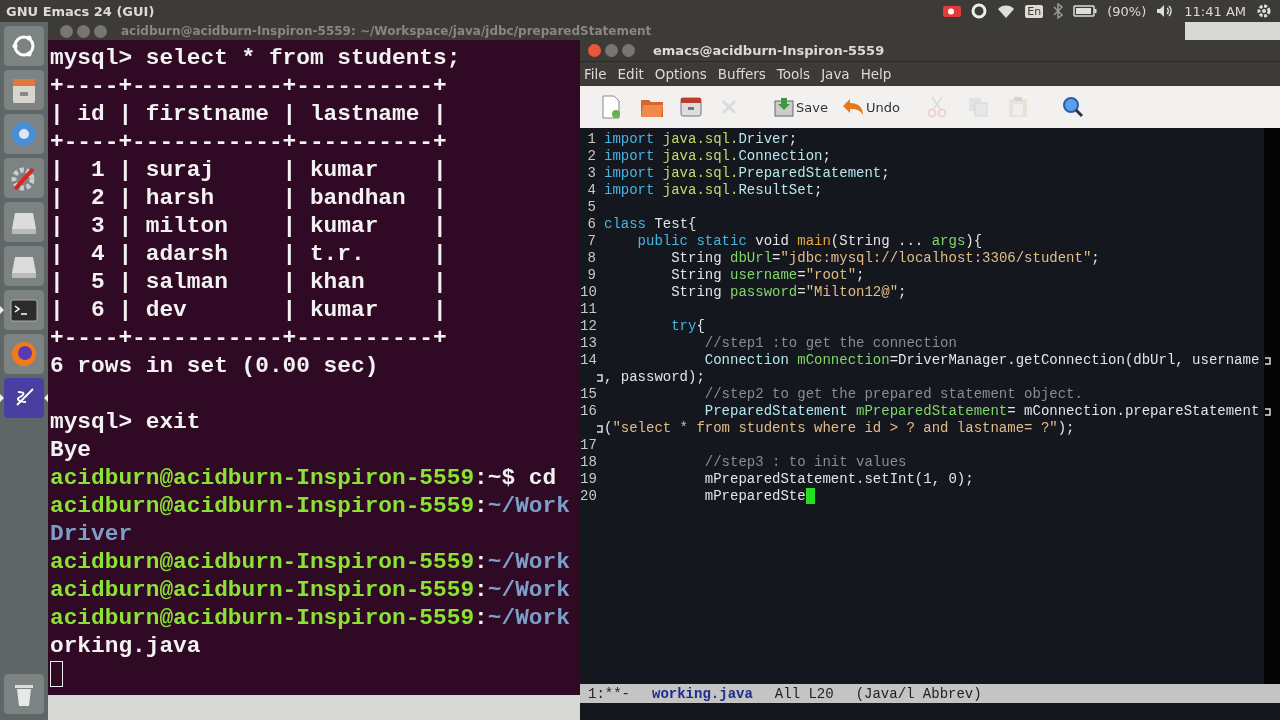  I want to click on code-line: import java.sql.Connection;, so click(718, 156).